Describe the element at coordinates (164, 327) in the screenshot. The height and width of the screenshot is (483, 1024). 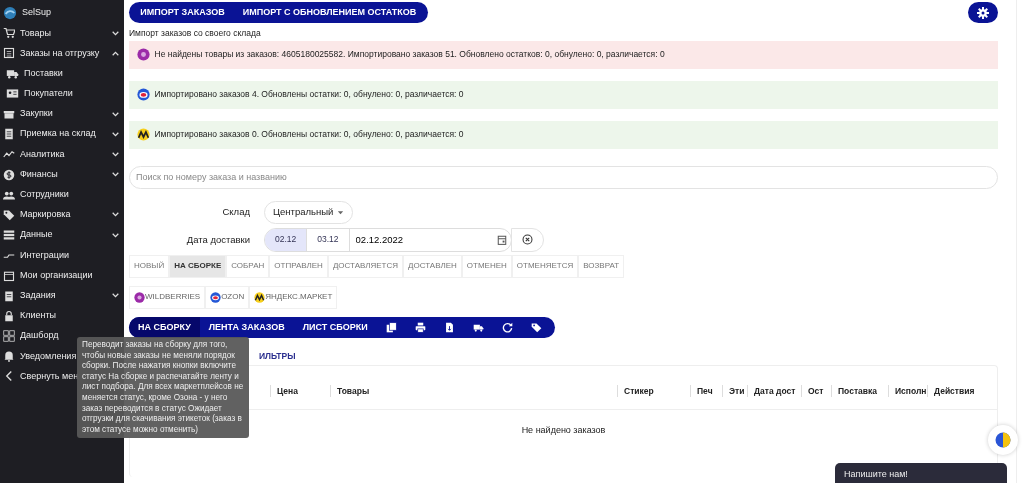
I see `action-button: НА СБОРКУ` at that location.